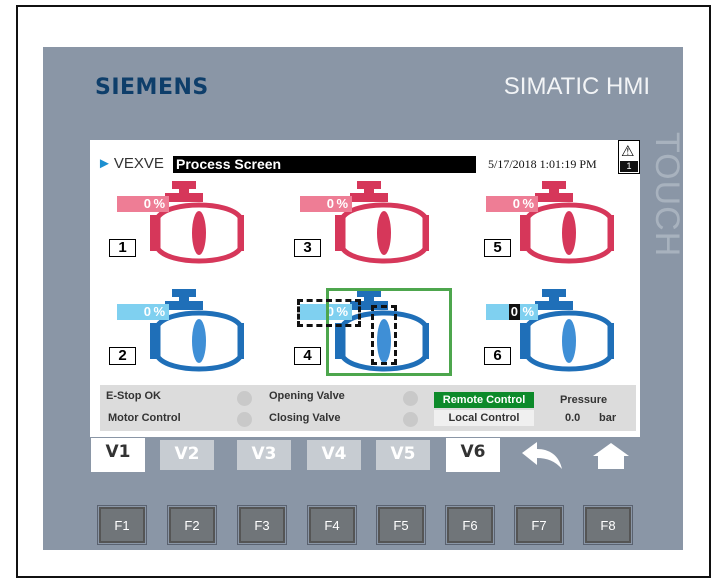  I want to click on closing-valve-label: Closing Valve, so click(305, 418).